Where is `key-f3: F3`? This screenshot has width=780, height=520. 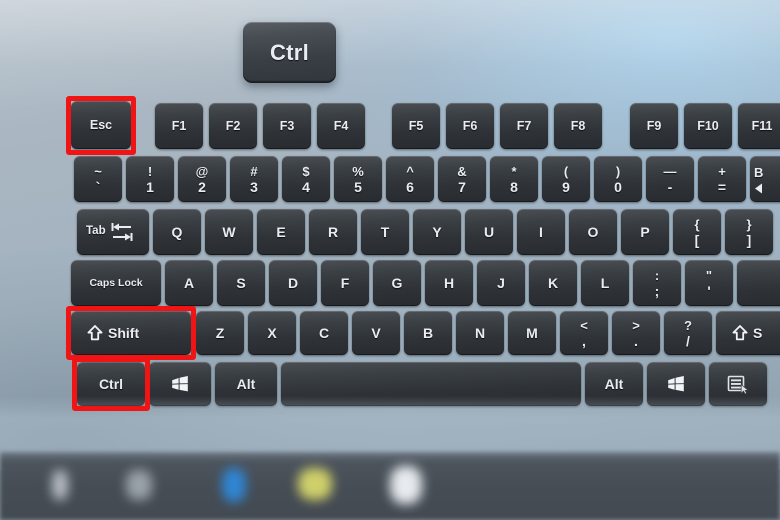 key-f3: F3 is located at coordinates (287, 126).